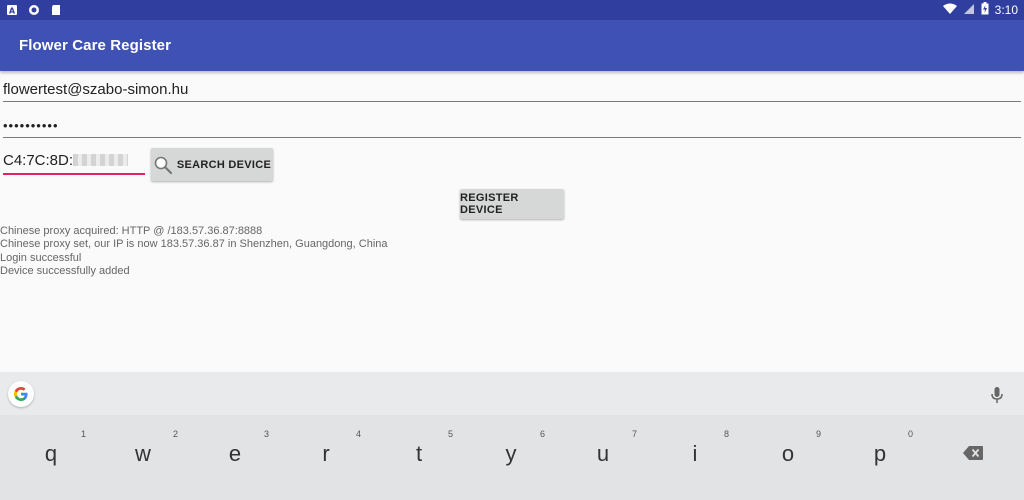 Image resolution: width=1024 pixels, height=500 pixels. I want to click on key-p: 0 p, so click(879, 457).